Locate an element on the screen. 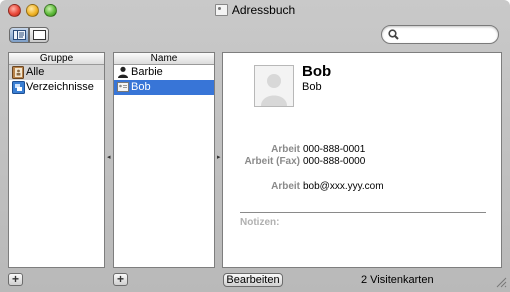 The width and height of the screenshot is (510, 292). search-field is located at coordinates (440, 34).